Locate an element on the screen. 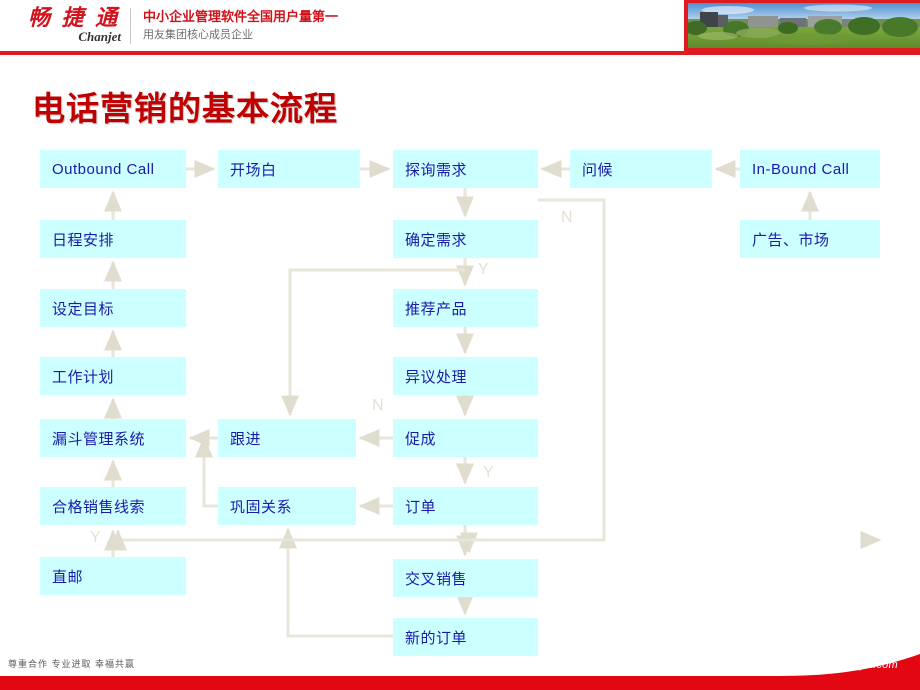  flow-node-solidify: 巩固关系 is located at coordinates (287, 506).